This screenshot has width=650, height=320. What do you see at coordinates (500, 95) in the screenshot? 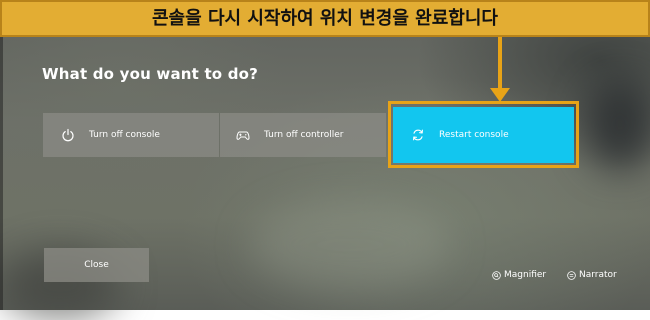
I see `annotation-arrow-head` at bounding box center [500, 95].